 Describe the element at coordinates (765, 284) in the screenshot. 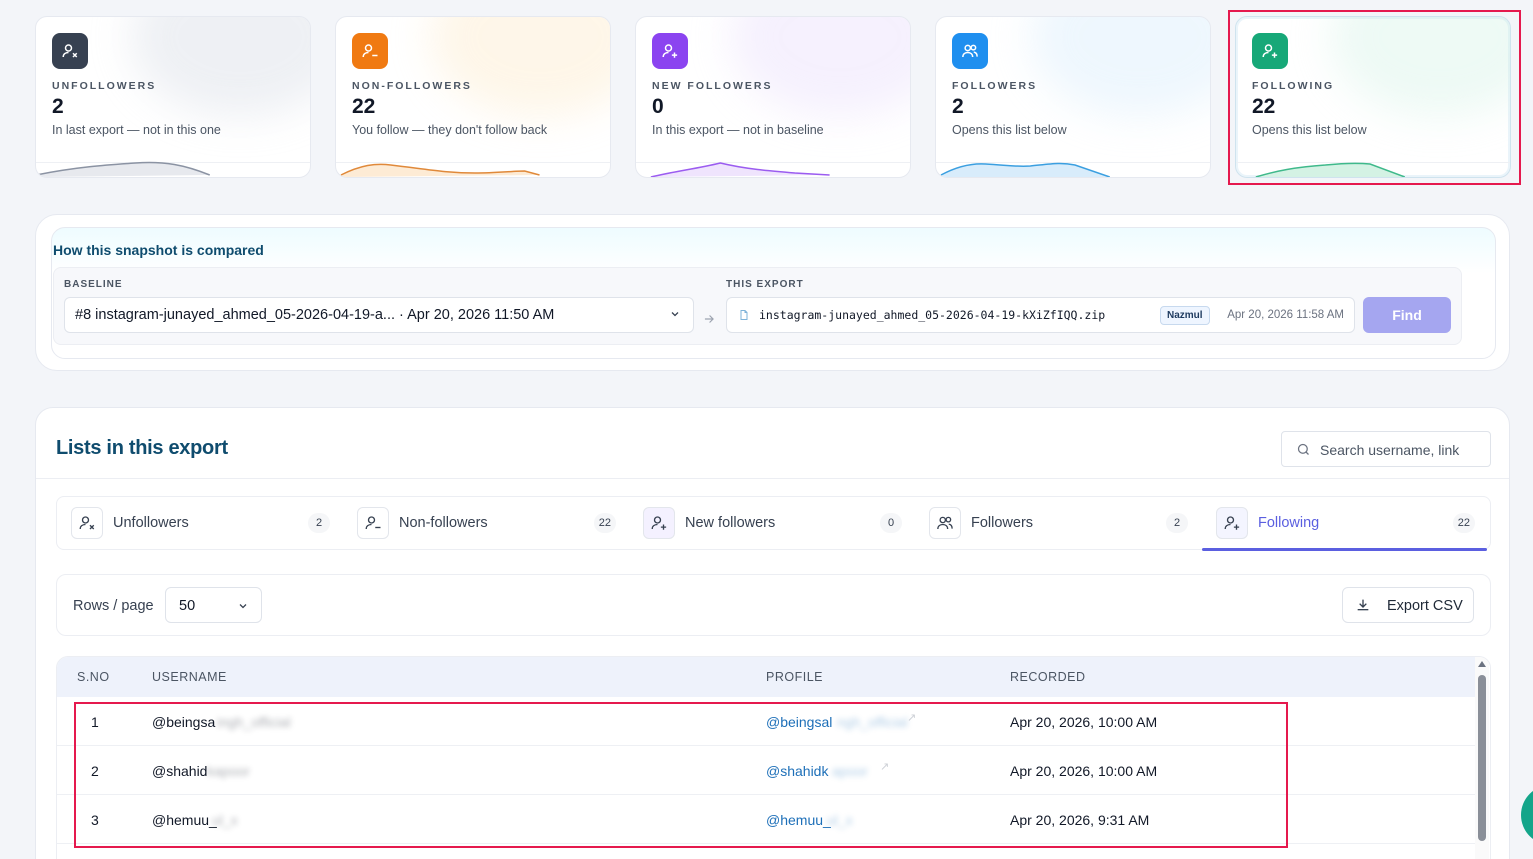

I see `export-label: THIS EXPORT` at that location.